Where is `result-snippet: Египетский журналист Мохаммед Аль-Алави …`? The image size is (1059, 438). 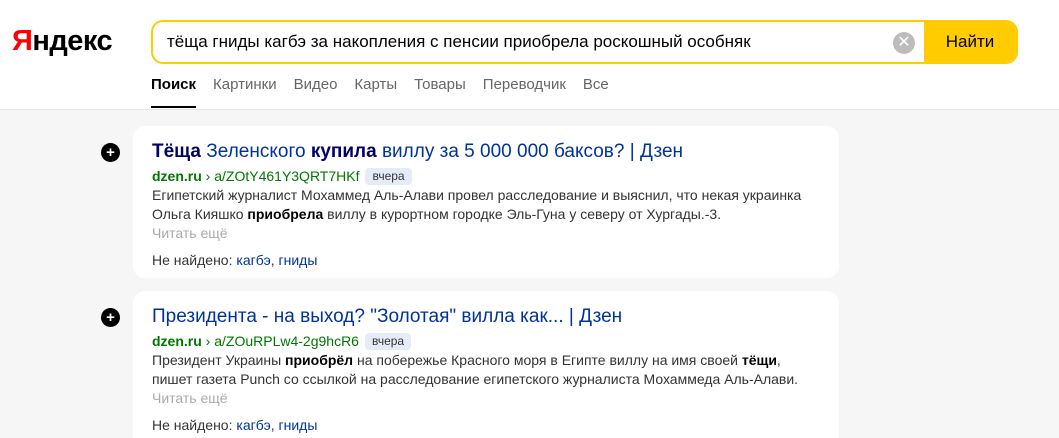
result-snippet: Египетский журналист Мохаммед Аль-Алави … is located at coordinates (477, 214).